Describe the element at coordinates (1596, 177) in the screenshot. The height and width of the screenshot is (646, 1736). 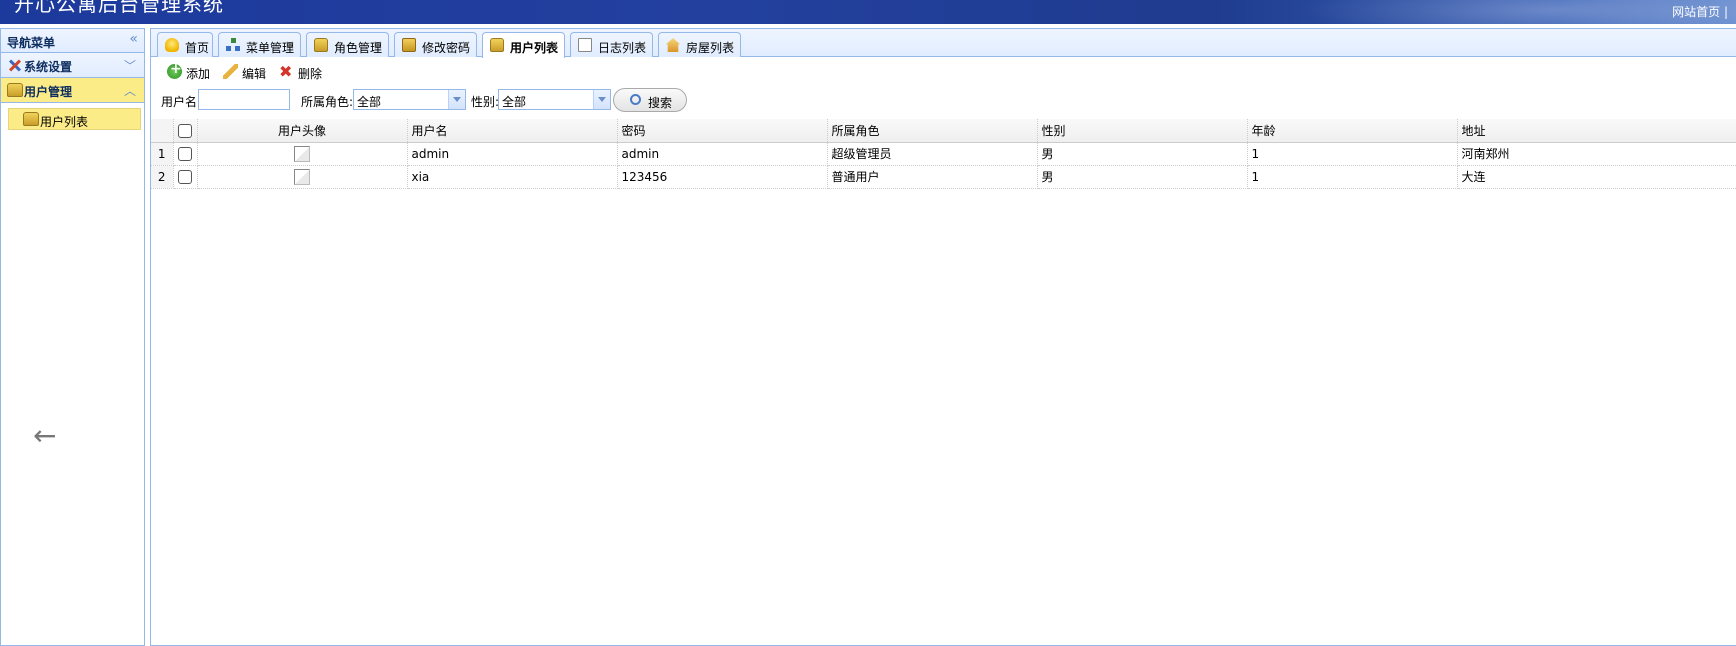
I see `address-cell: 大连` at that location.